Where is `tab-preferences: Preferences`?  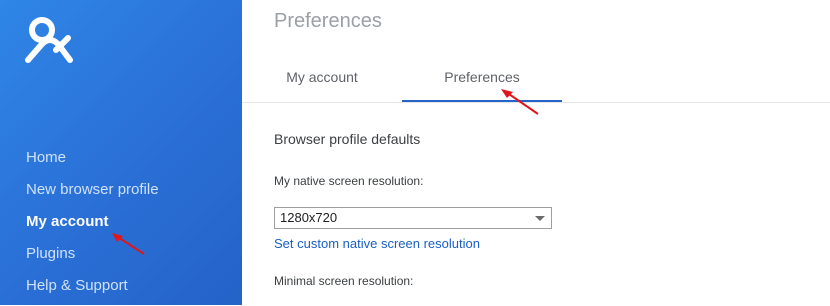
tab-preferences: Preferences is located at coordinates (482, 79).